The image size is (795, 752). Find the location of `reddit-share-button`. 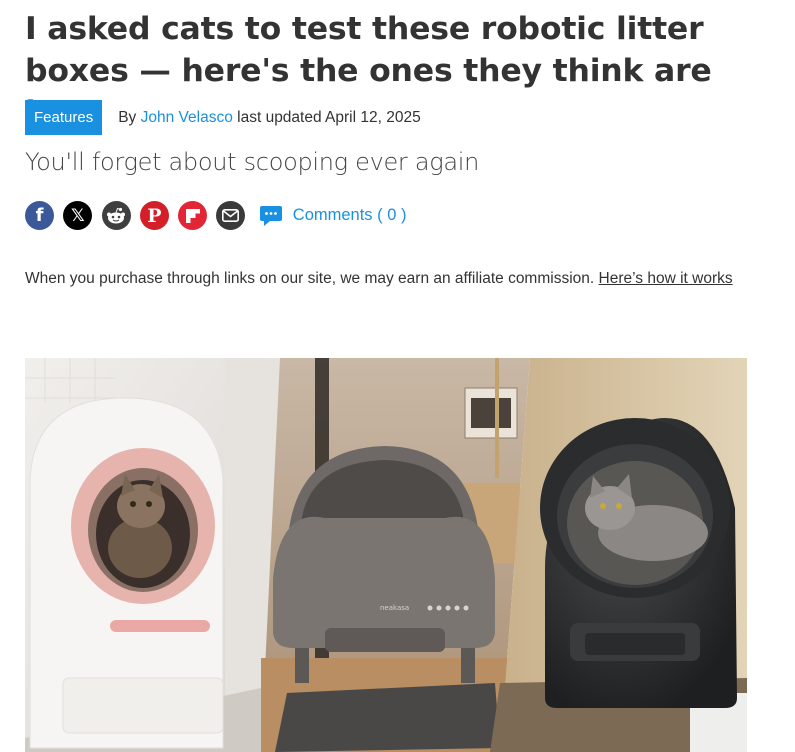

reddit-share-button is located at coordinates (116, 215).